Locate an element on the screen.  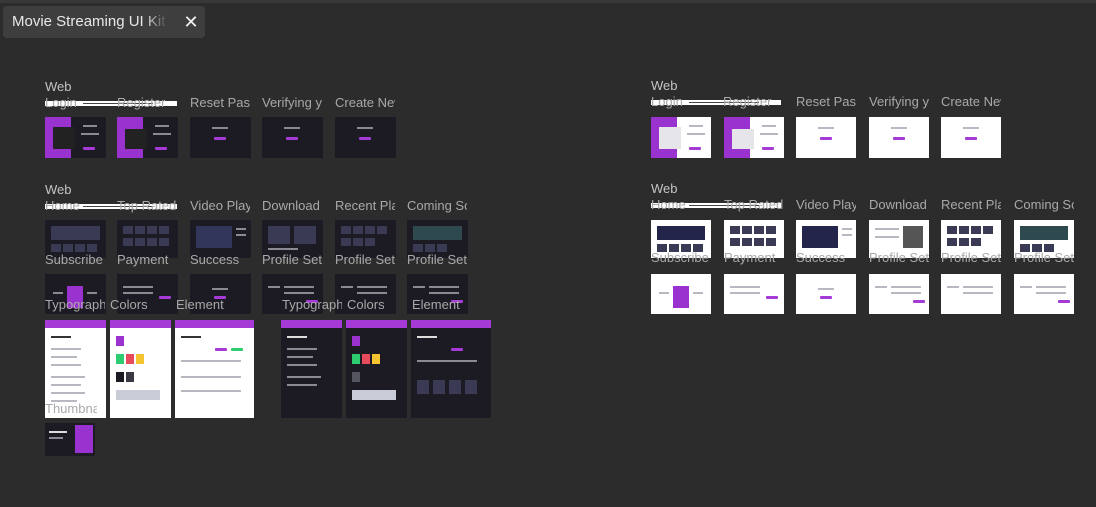
close-icon: ✕ is located at coordinates (191, 22).